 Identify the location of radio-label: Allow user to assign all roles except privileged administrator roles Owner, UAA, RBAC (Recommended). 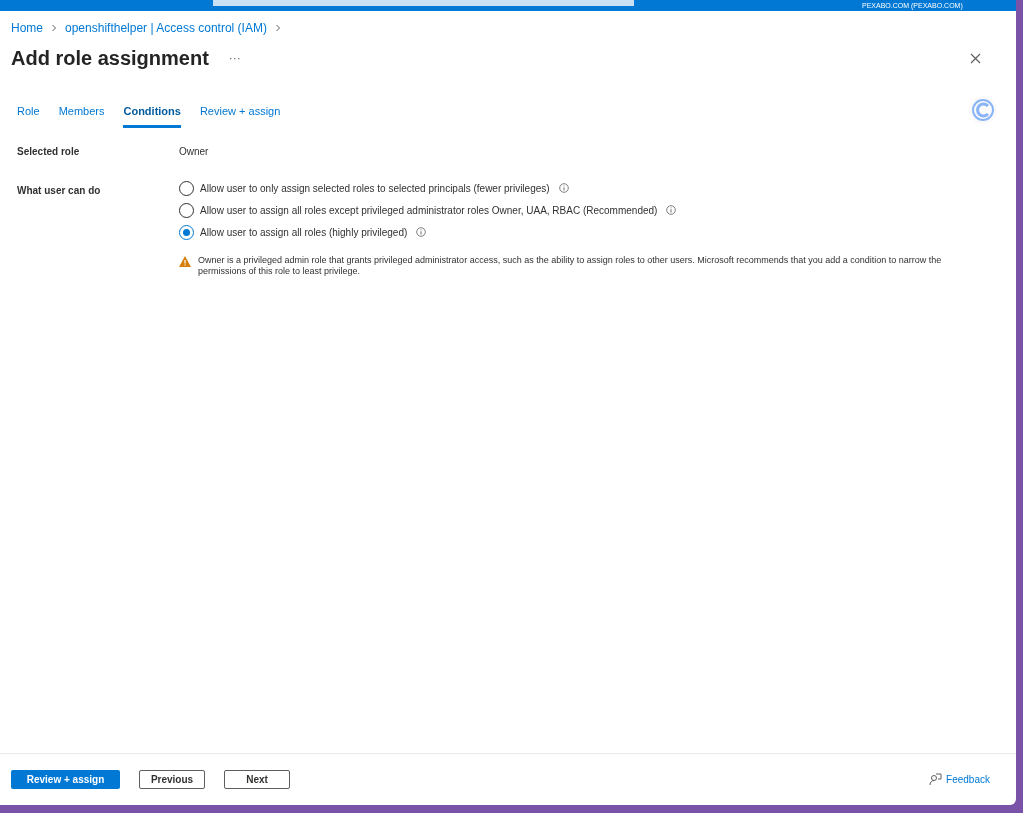
(429, 210).